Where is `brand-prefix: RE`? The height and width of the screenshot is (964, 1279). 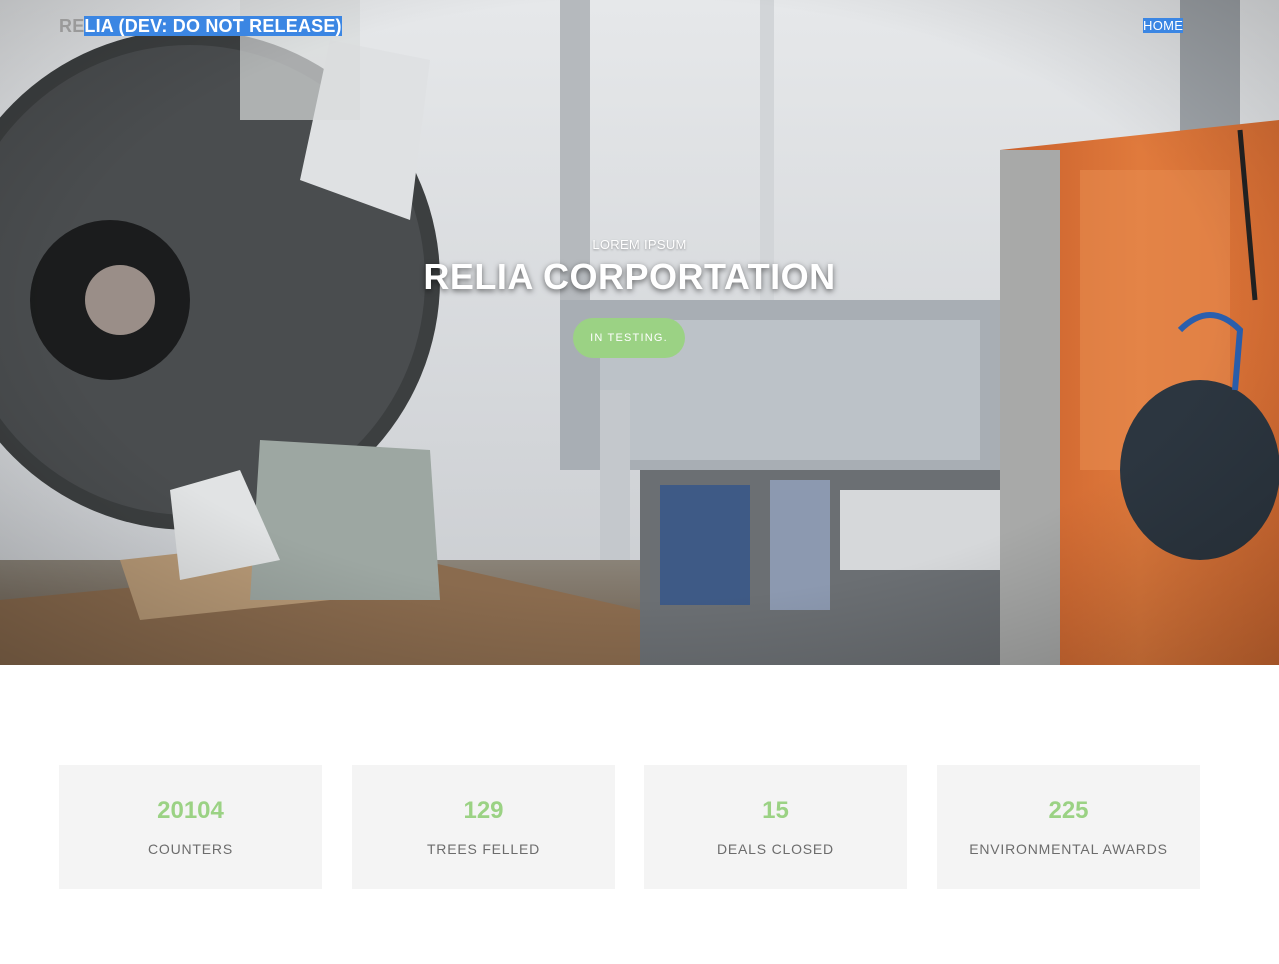
brand-prefix: RE is located at coordinates (72, 26).